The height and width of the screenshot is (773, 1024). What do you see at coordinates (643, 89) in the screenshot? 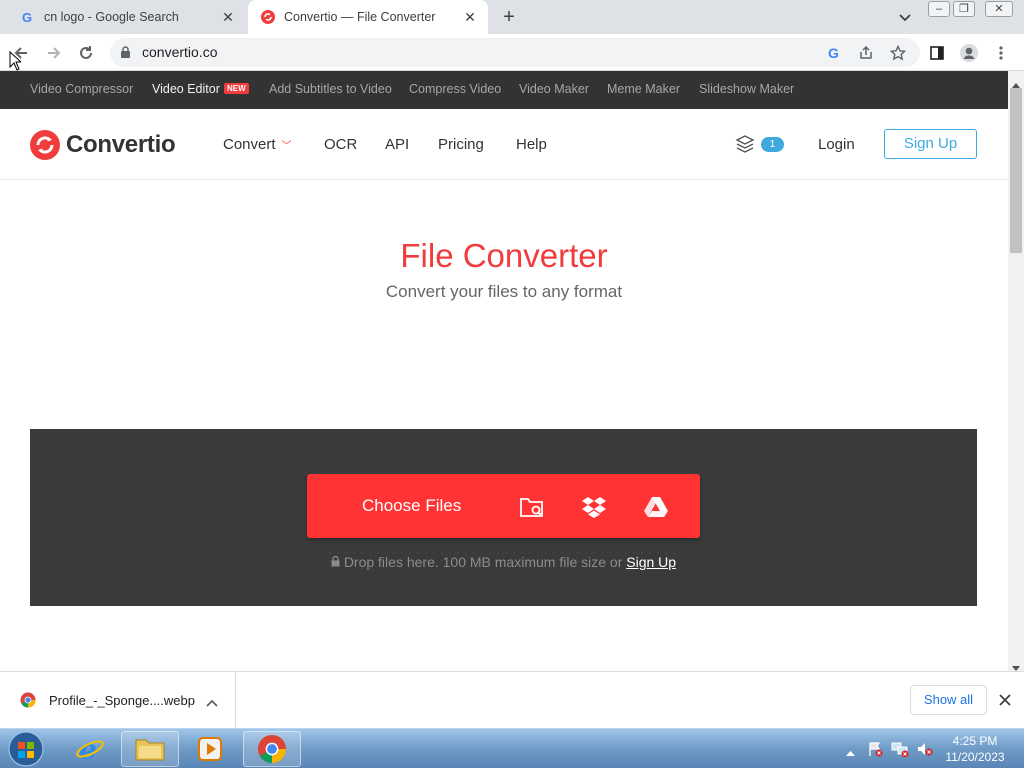
I see `topbar-meme-maker: Meme Maker` at bounding box center [643, 89].